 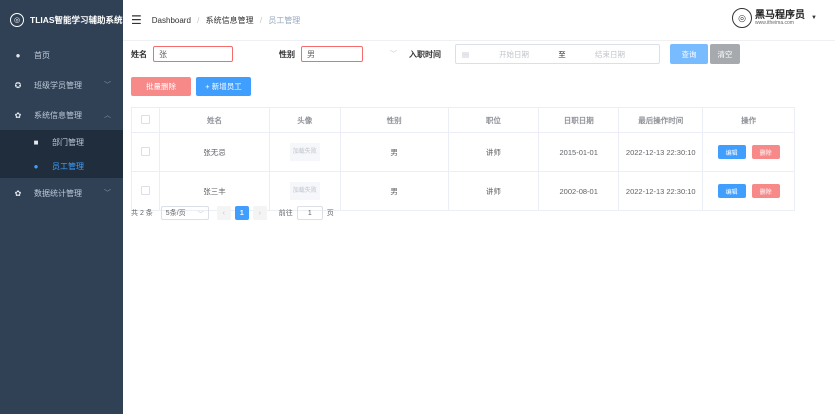 What do you see at coordinates (230, 20) in the screenshot?
I see `breadcrumb-item-system: 系统信息管理` at bounding box center [230, 20].